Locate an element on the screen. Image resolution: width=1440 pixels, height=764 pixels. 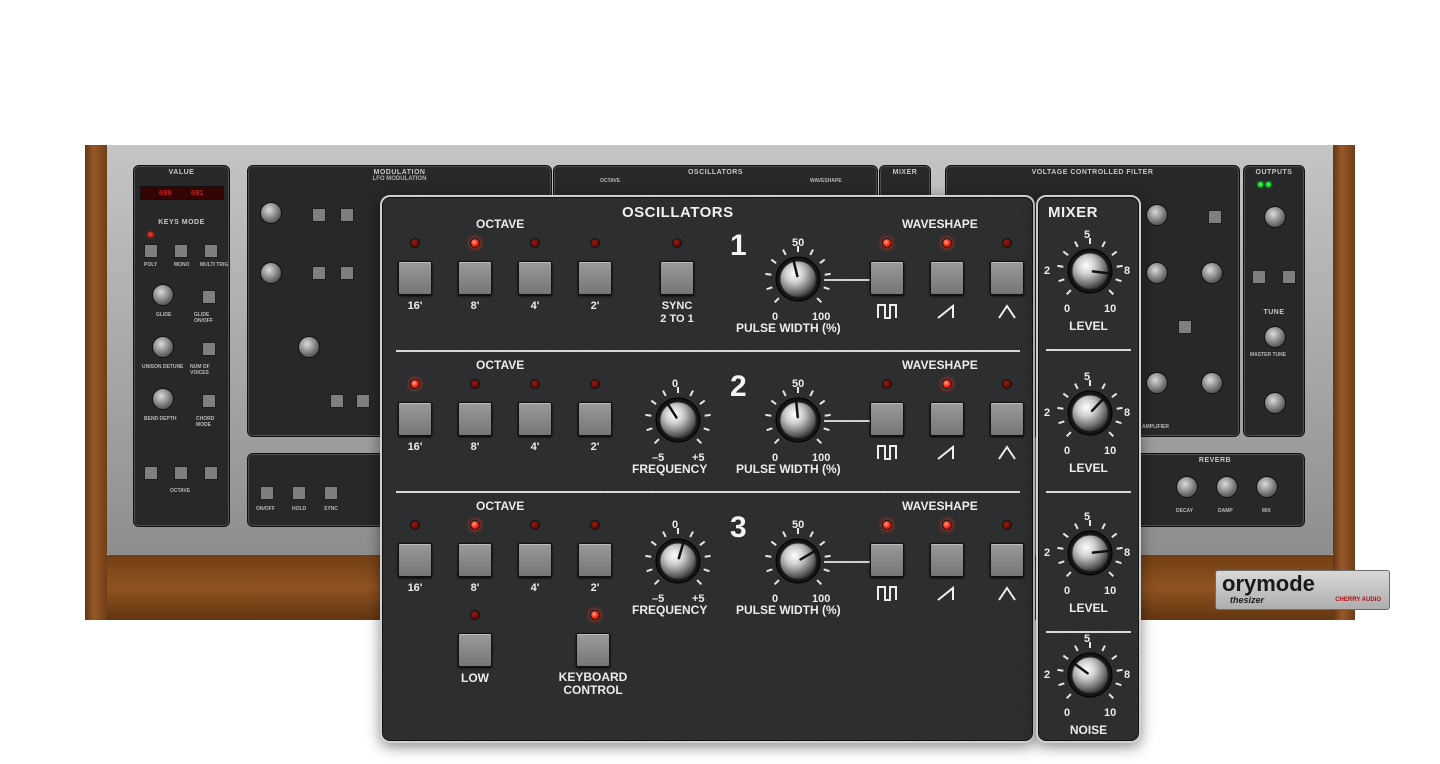
frequency-label-2: FREQUENCY is located at coordinates (670, 469).